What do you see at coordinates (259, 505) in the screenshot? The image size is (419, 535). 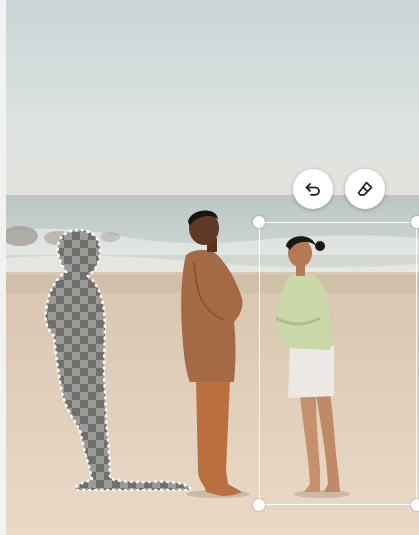 I see `selection-handle-bottom-left` at bounding box center [259, 505].